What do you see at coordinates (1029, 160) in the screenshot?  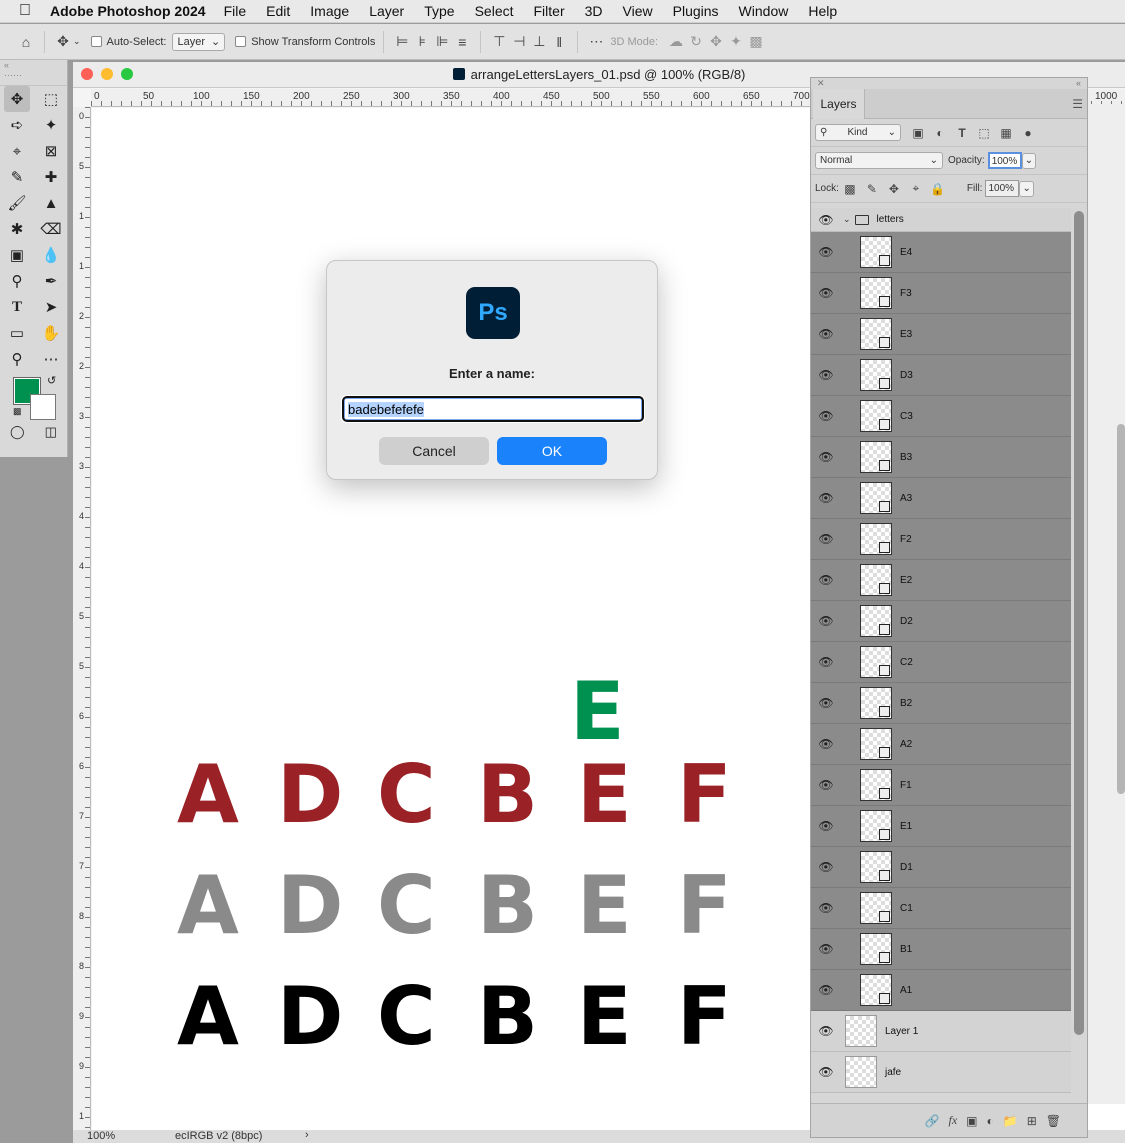 I see `opacity-dropdown: ⌄` at bounding box center [1029, 160].